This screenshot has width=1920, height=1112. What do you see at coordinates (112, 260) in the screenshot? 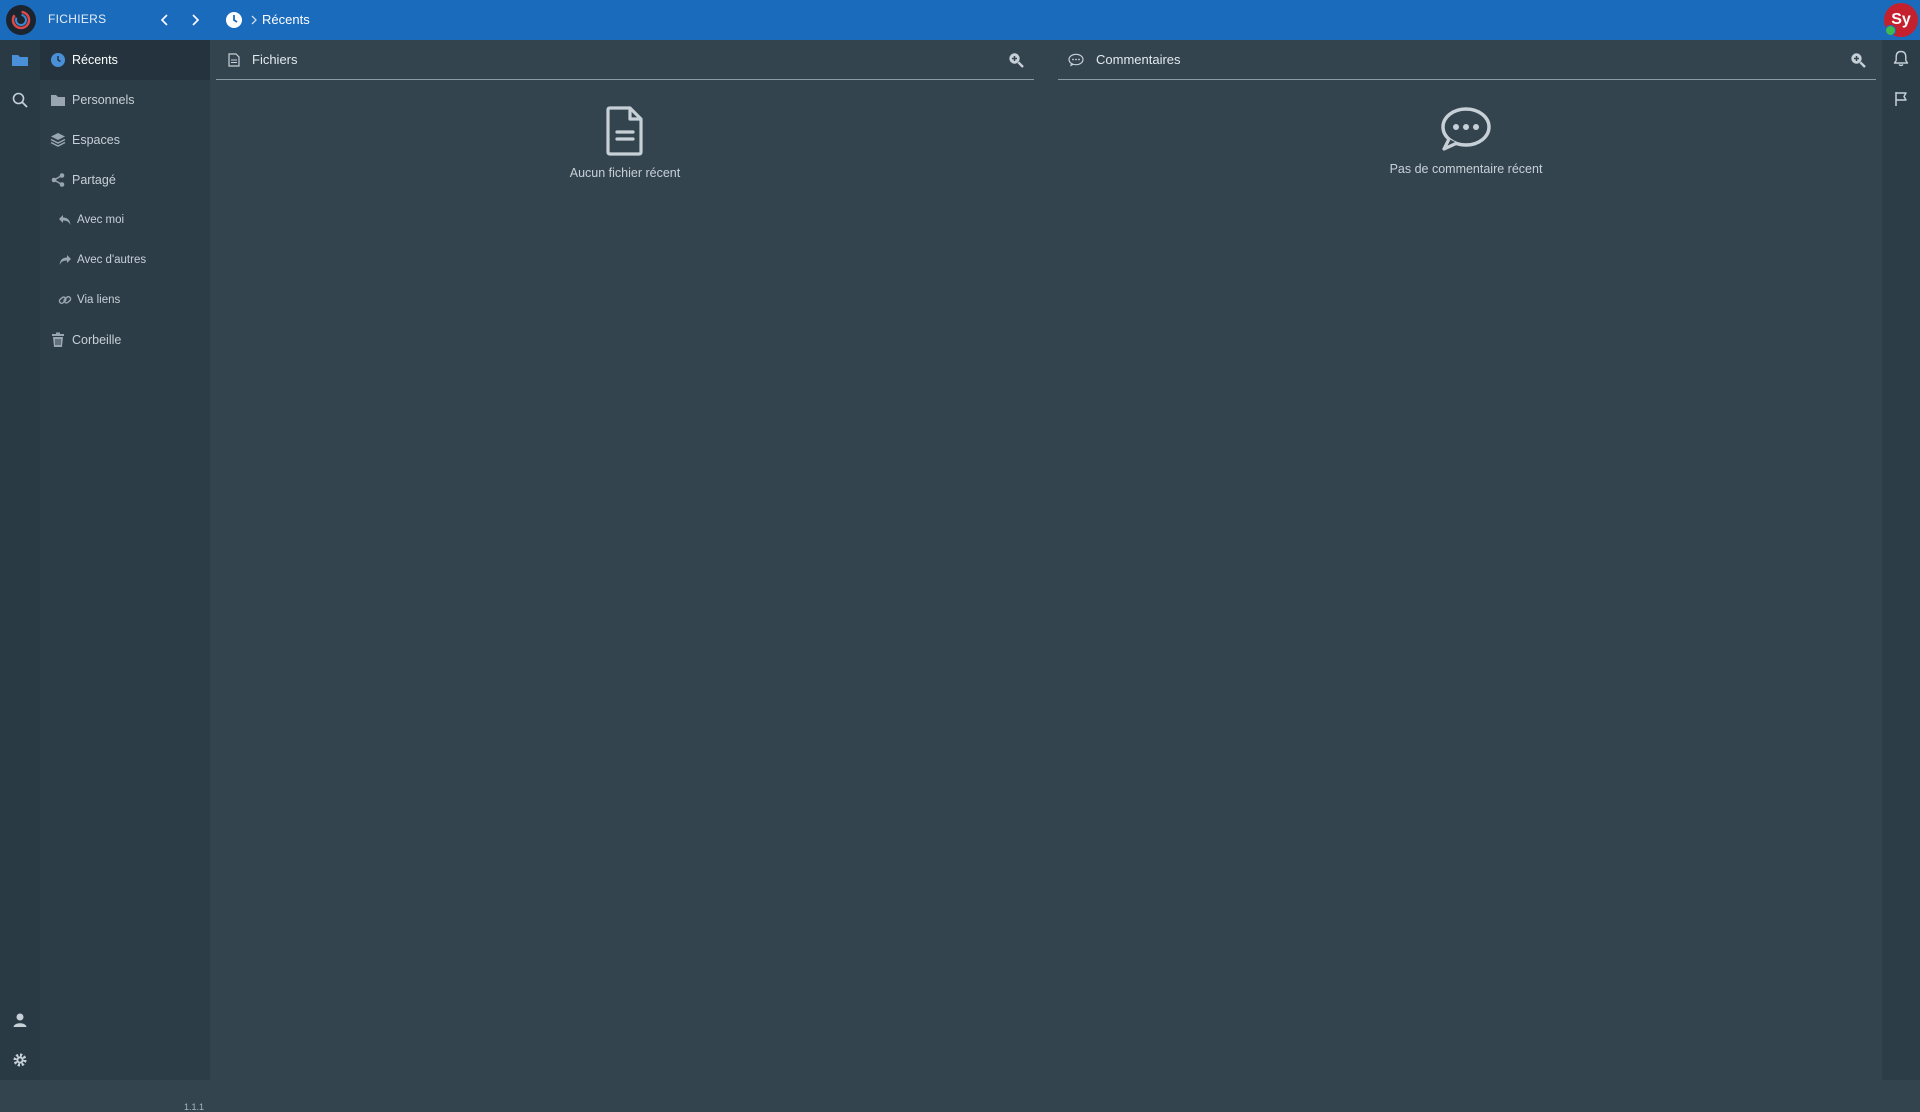
I see `sidebar-item-label: Avec d'autres` at bounding box center [112, 260].